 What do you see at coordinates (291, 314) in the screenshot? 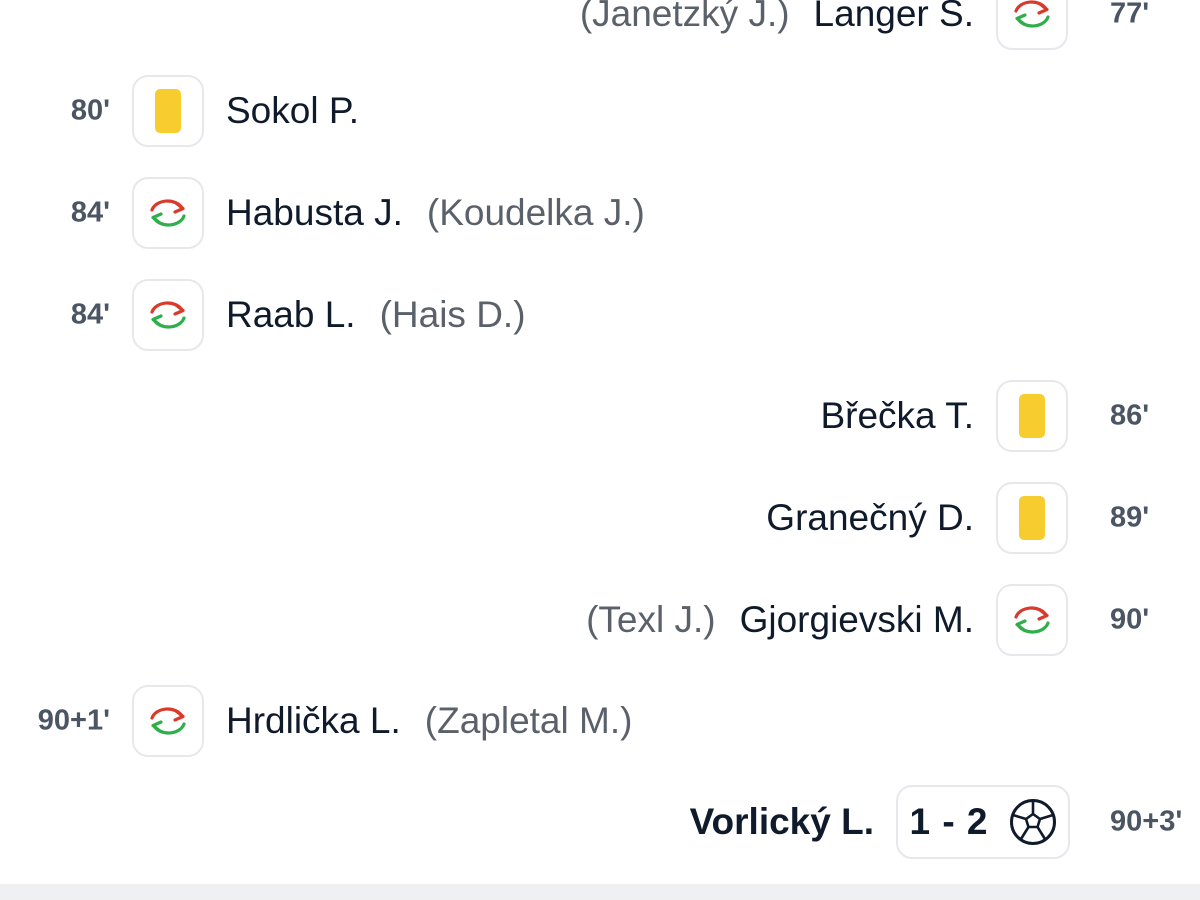
I see `player-in: Raab L.` at bounding box center [291, 314].